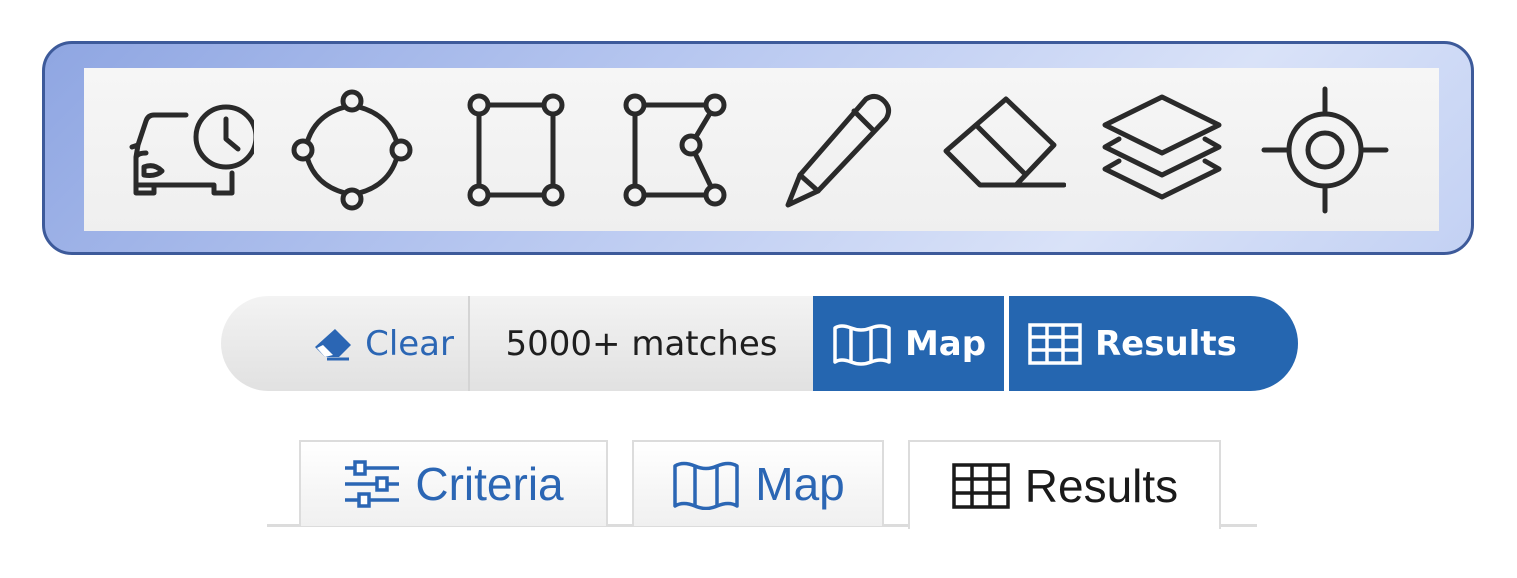 Image resolution: width=1517 pixels, height=578 pixels. I want to click on results-view-label: Results, so click(1166, 343).